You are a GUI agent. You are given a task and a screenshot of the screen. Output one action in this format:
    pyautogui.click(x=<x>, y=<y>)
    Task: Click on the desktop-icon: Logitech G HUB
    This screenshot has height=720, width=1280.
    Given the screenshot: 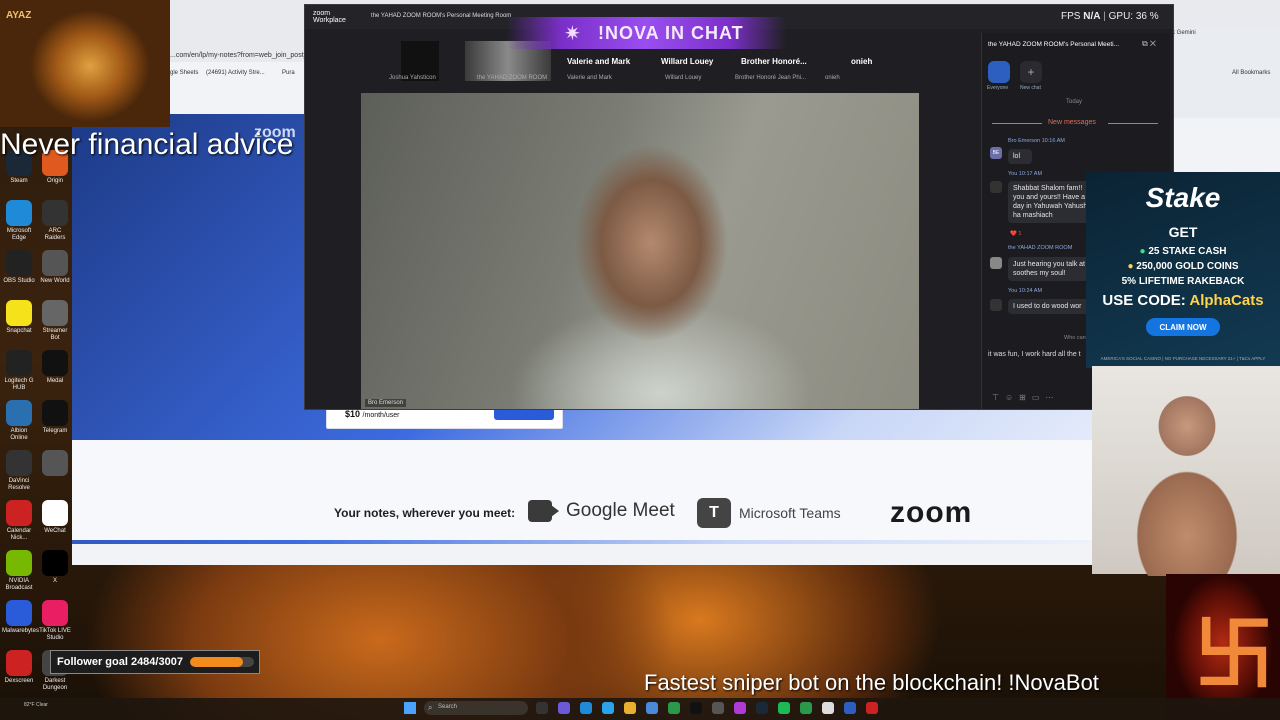 What is the action you would take?
    pyautogui.click(x=19, y=371)
    